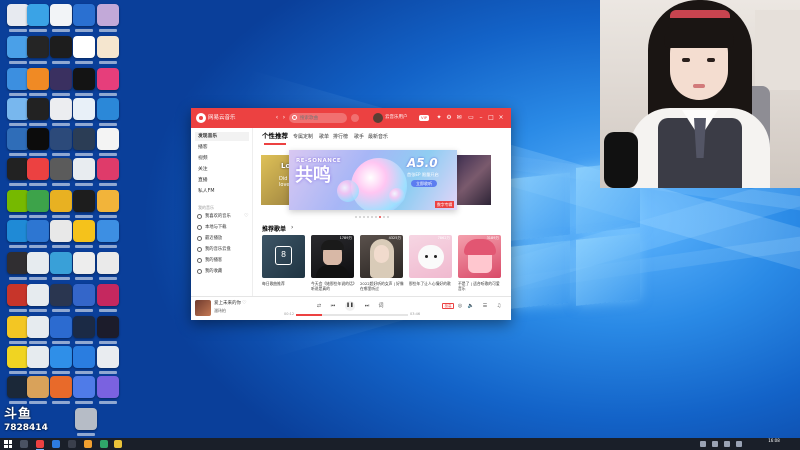 This screenshot has width=800, height=450. Describe the element at coordinates (303, 137) in the screenshot. I see `tab-custom: 专属定制` at that location.